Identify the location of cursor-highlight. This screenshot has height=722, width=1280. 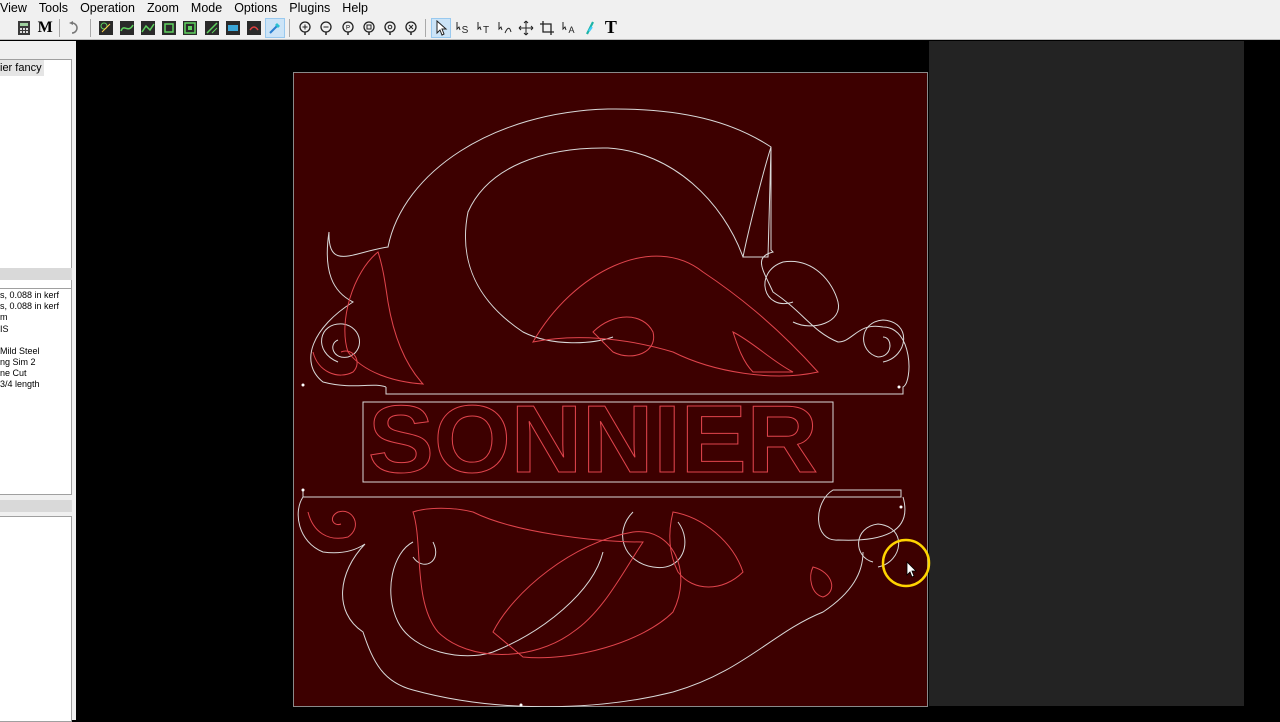
(906, 563).